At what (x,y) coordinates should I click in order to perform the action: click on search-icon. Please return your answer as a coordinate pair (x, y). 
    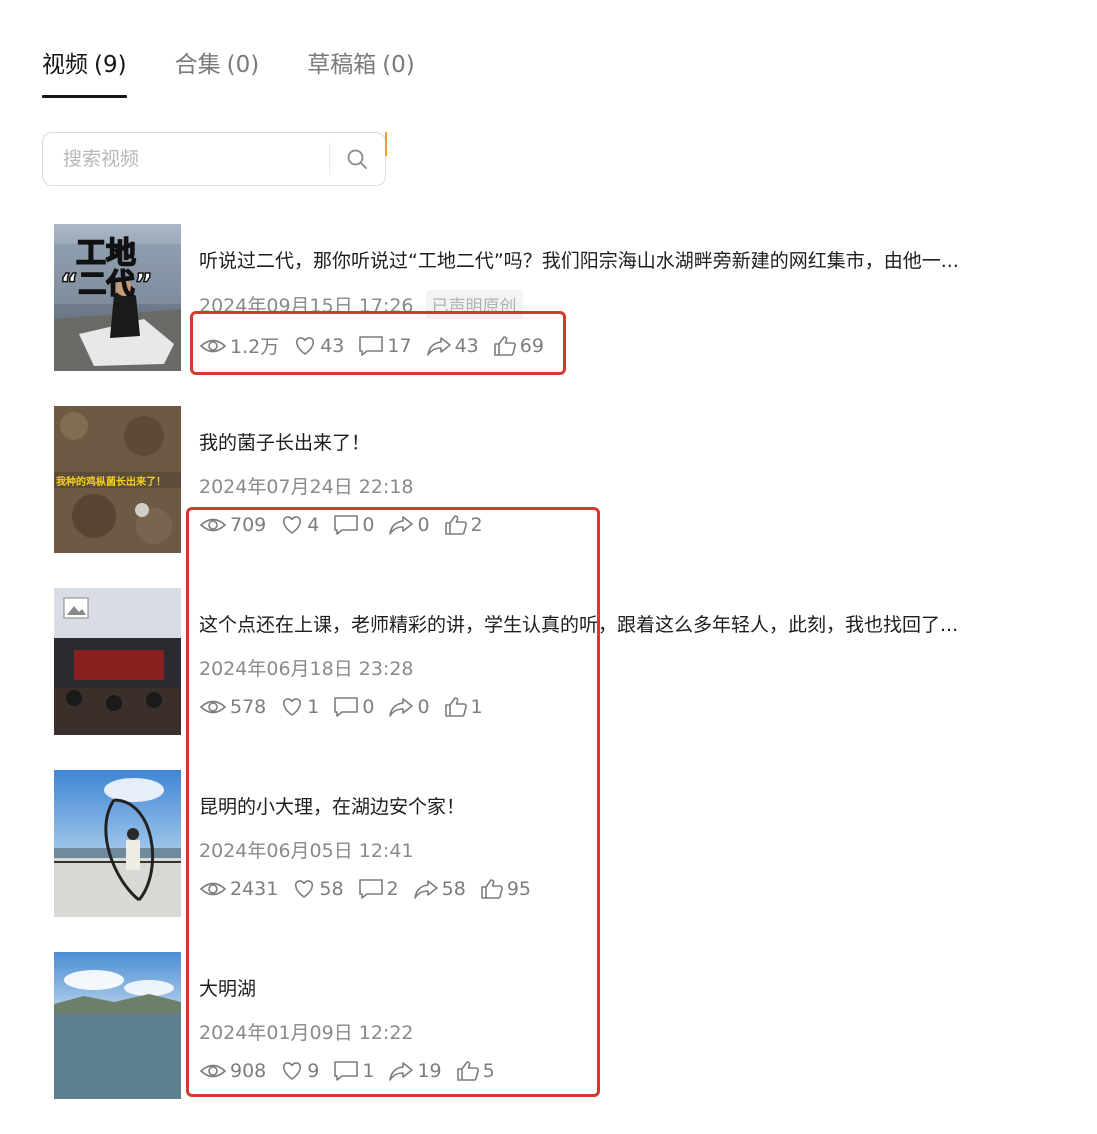
    Looking at the image, I should click on (358, 159).